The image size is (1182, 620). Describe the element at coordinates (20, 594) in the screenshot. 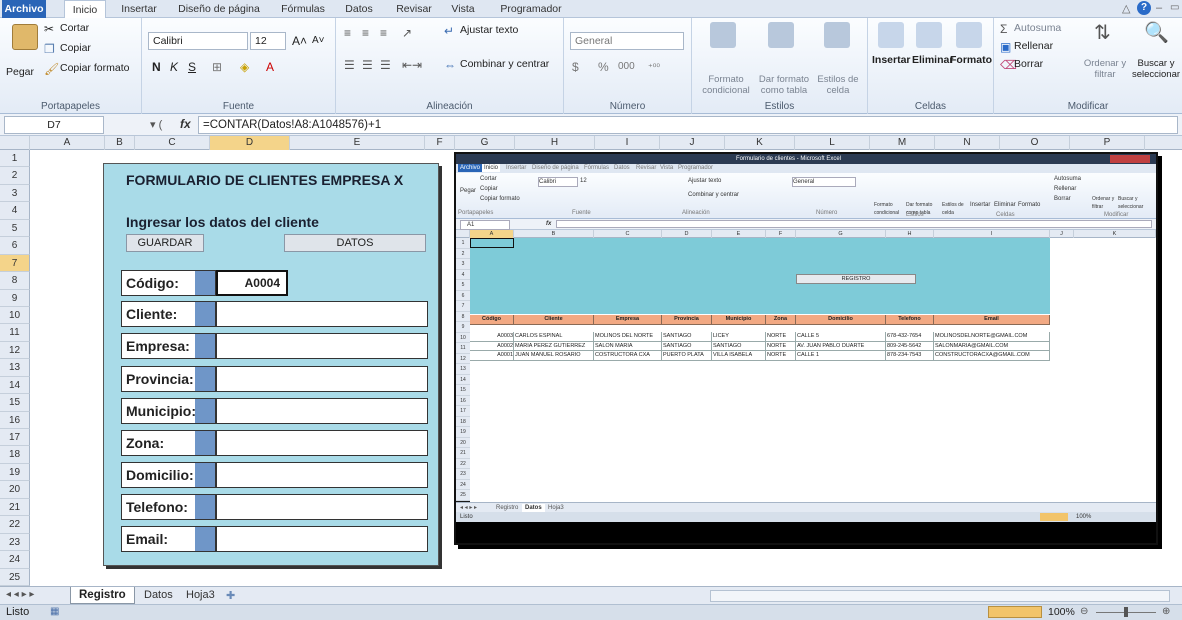

I see `sheet-nav-icon: ◂ ◂ ▸ ▸` at that location.